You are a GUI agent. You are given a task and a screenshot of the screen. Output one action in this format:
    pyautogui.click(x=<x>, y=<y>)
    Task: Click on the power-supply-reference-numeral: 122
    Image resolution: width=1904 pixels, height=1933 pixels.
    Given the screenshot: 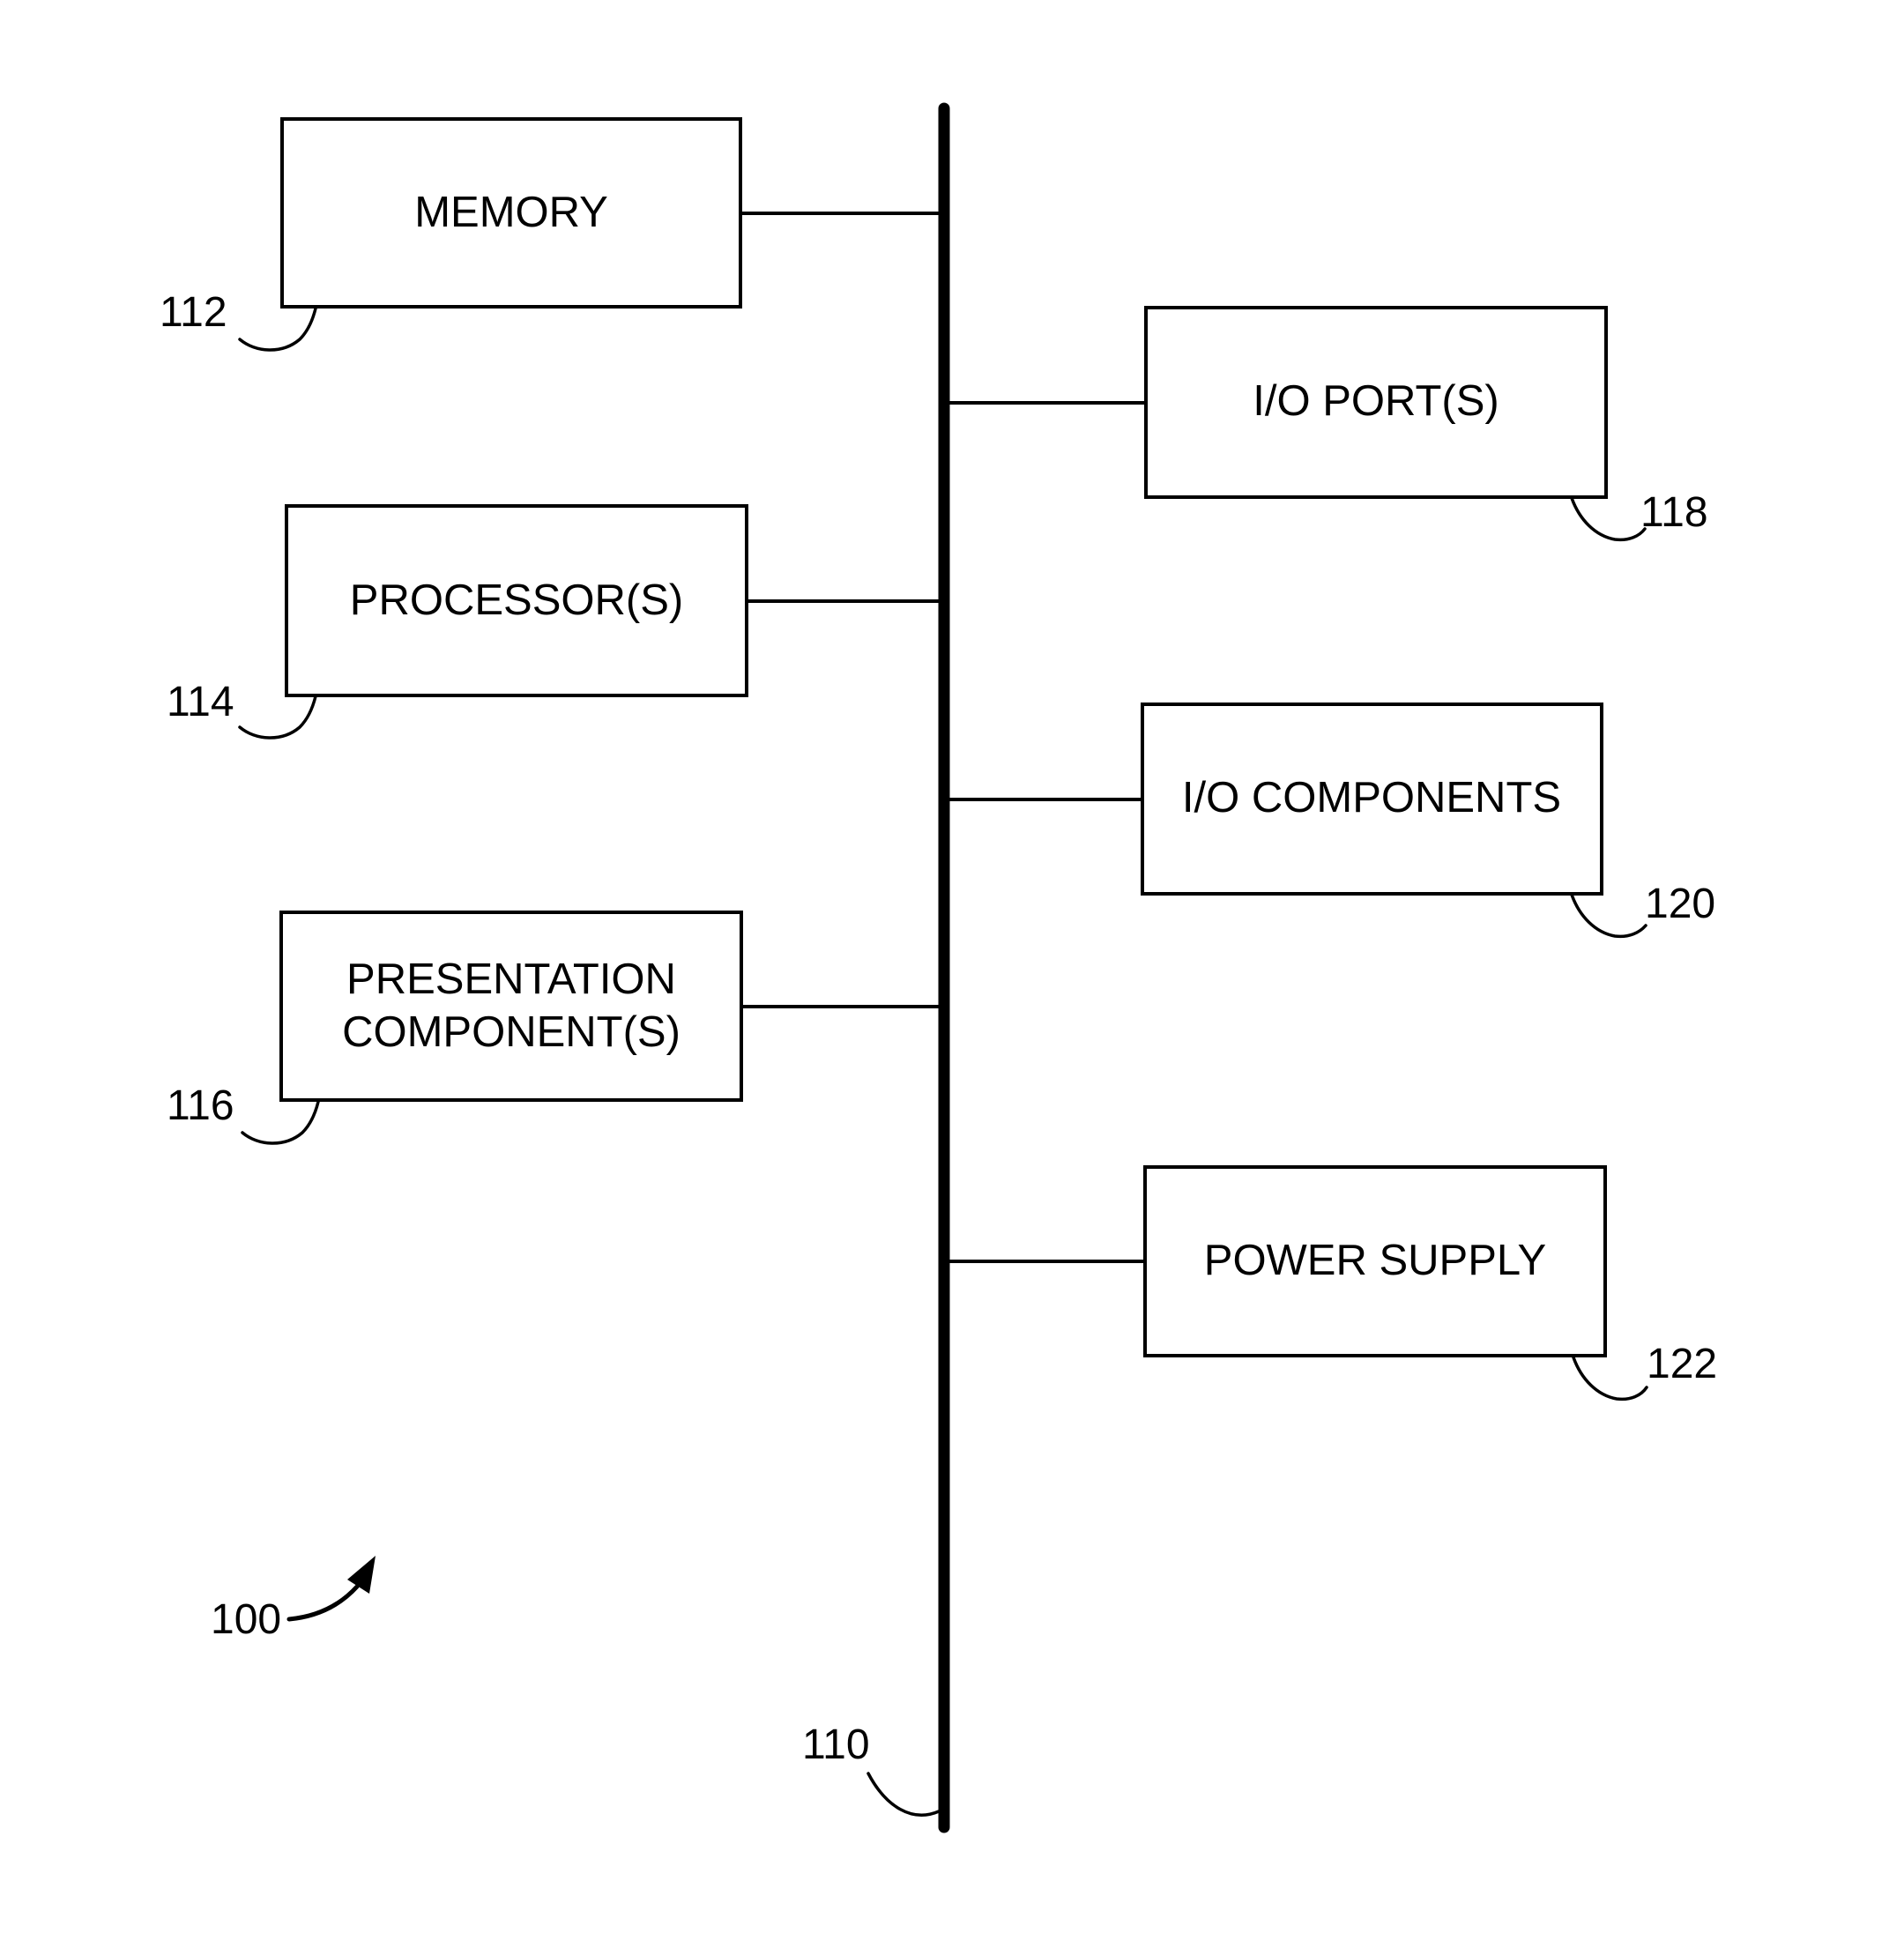 What is the action you would take?
    pyautogui.click(x=1682, y=1364)
    